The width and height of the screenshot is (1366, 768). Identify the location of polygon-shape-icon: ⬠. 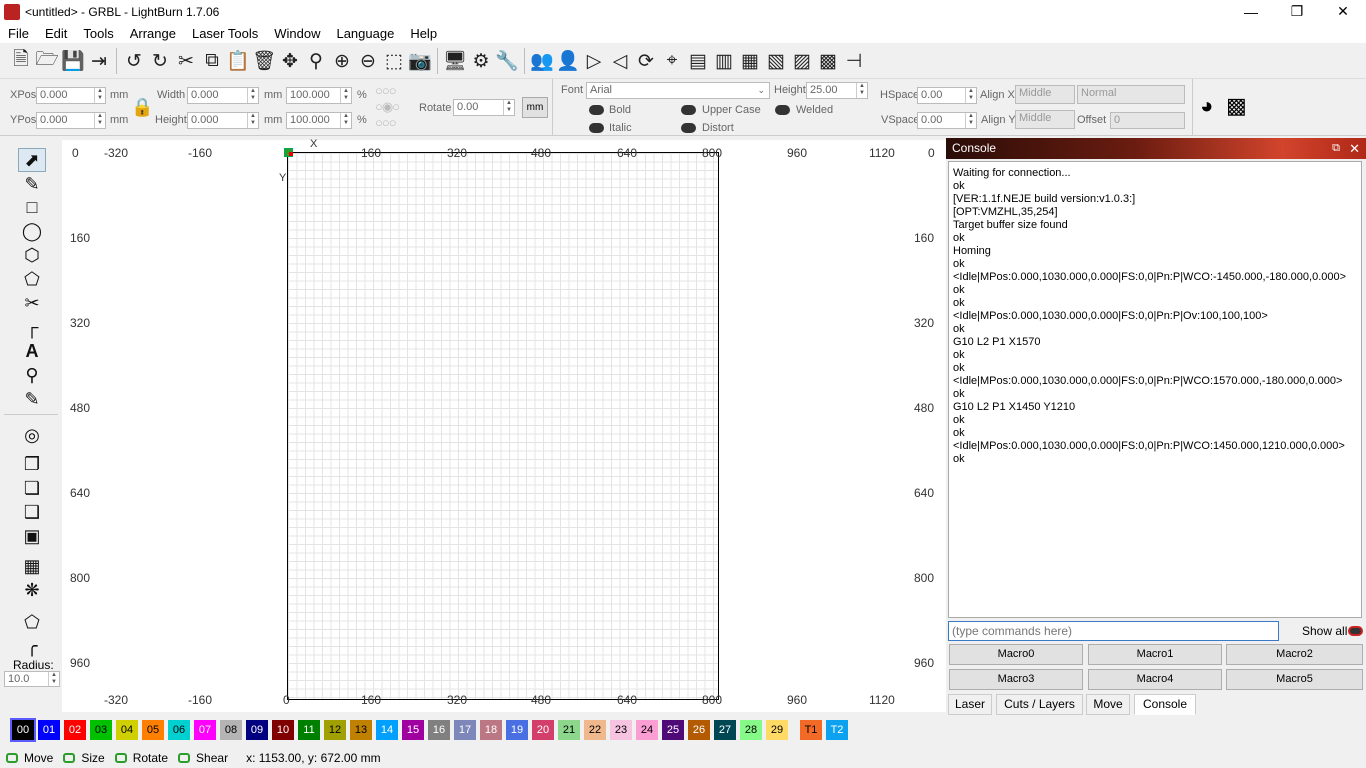
(32, 279).